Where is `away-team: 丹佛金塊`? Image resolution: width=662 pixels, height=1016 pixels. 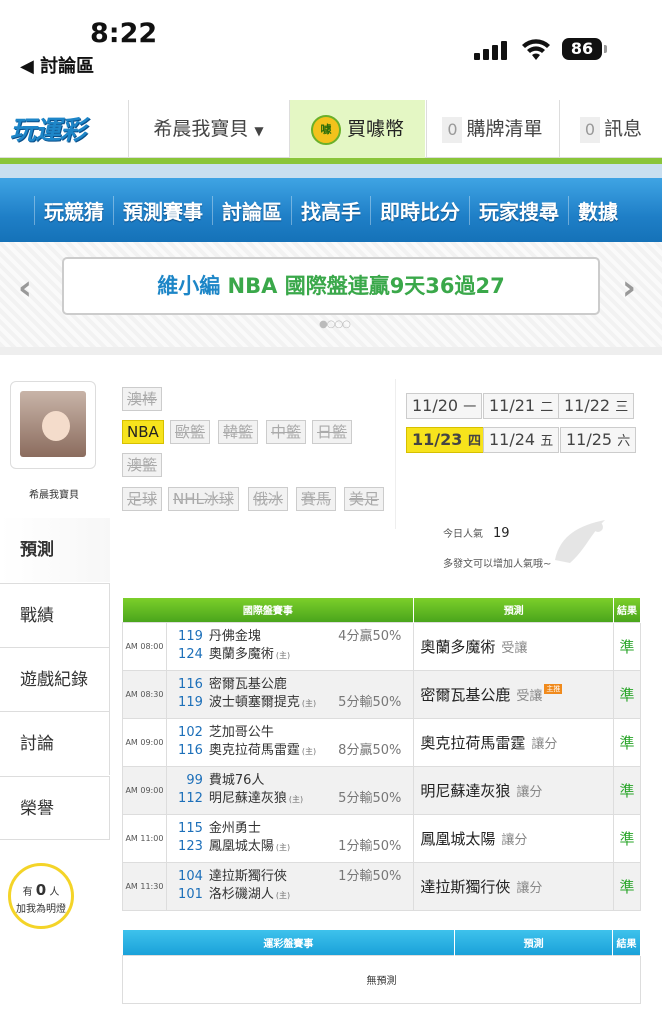 away-team: 丹佛金塊 is located at coordinates (235, 636).